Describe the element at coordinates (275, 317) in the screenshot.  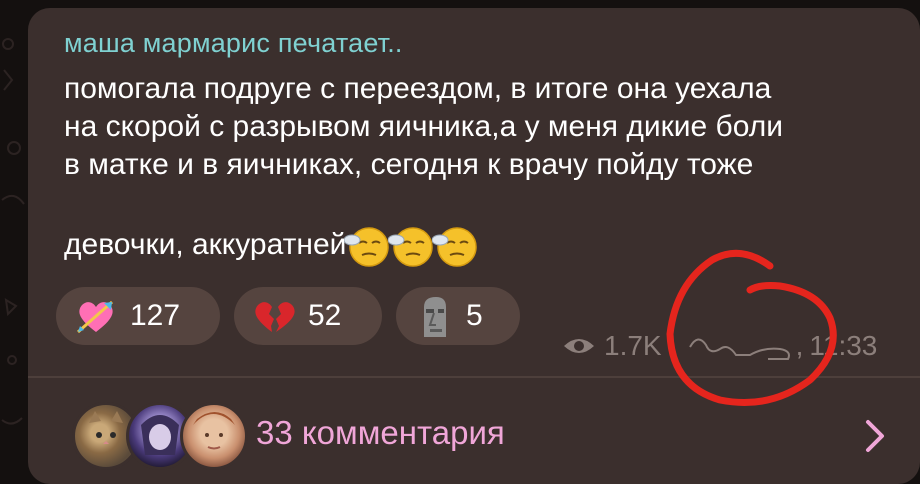
I see `broken-heart-icon` at that location.